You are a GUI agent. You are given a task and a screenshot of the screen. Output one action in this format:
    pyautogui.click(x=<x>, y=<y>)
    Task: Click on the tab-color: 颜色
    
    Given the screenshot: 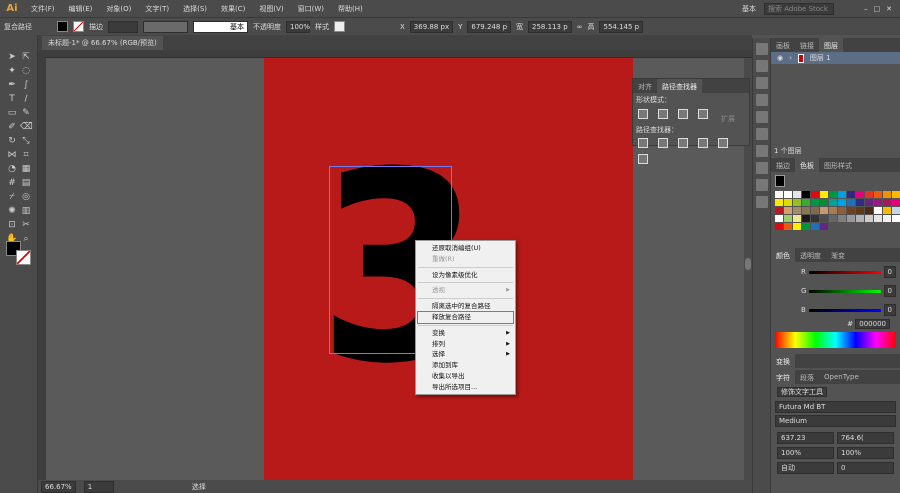 What is the action you would take?
    pyautogui.click(x=783, y=255)
    